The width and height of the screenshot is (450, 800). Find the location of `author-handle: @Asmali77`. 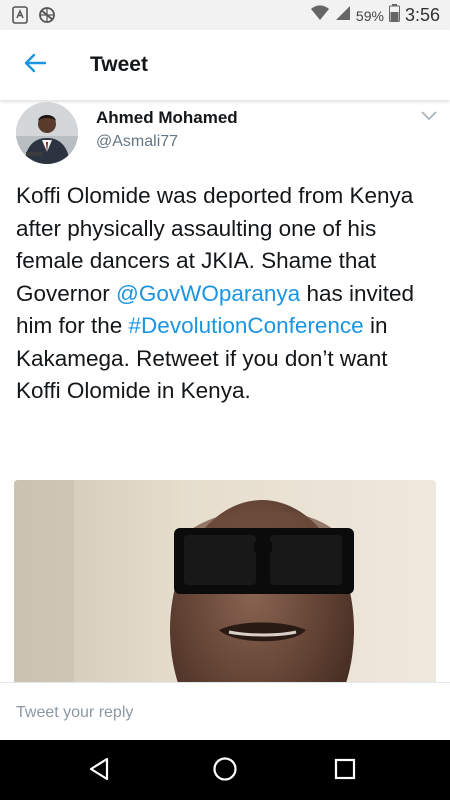

author-handle: @Asmali77 is located at coordinates (137, 142).